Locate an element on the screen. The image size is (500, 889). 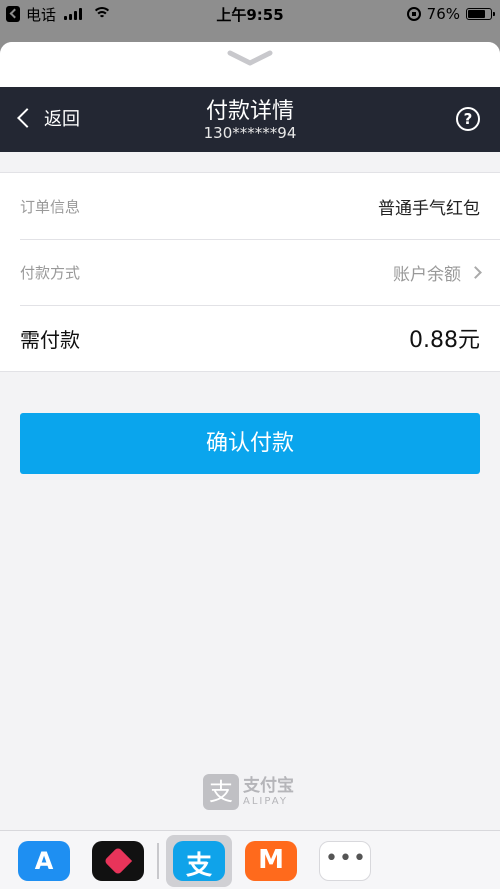
status-right: 76% is located at coordinates (450, 14).